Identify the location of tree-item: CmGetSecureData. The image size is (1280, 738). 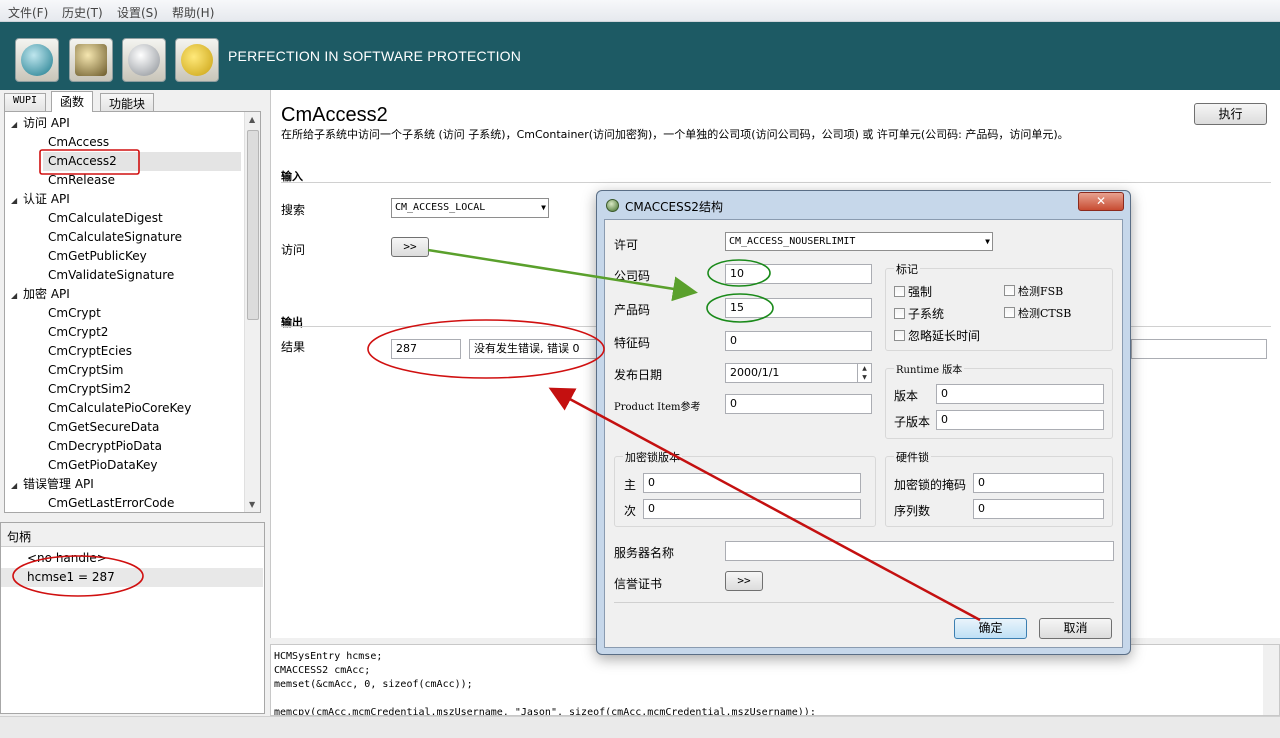
(103, 427).